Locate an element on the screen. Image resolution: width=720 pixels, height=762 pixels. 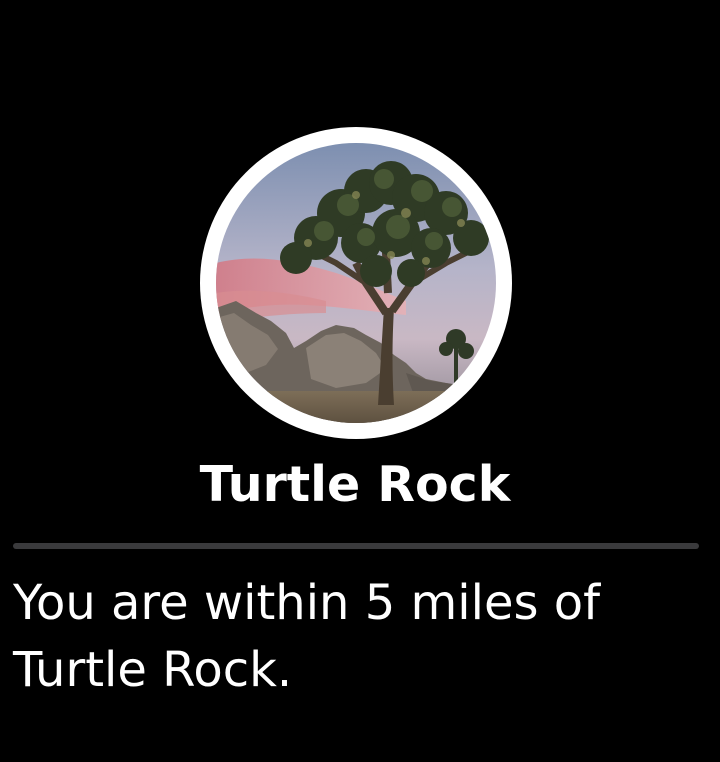
divider is located at coordinates (356, 546).